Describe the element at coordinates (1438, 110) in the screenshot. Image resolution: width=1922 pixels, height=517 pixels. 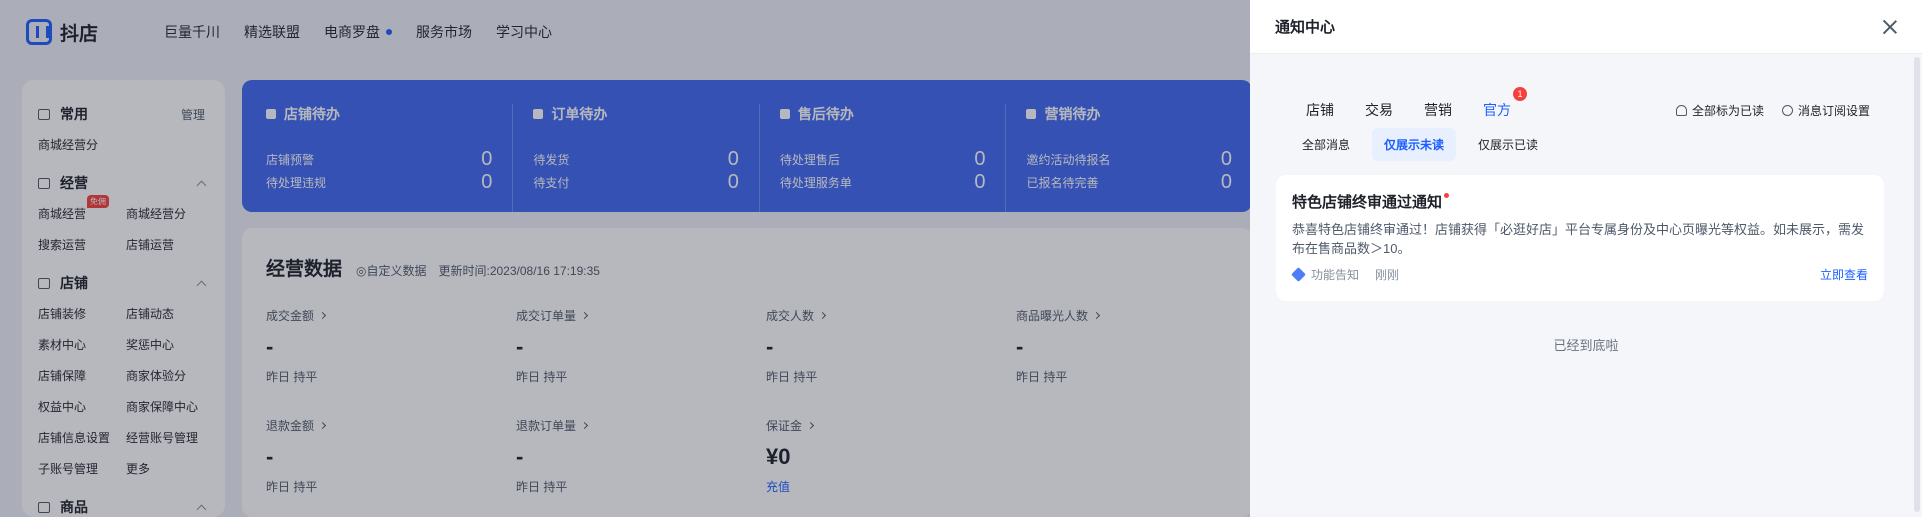
I see `tab-marketing: 营销` at that location.